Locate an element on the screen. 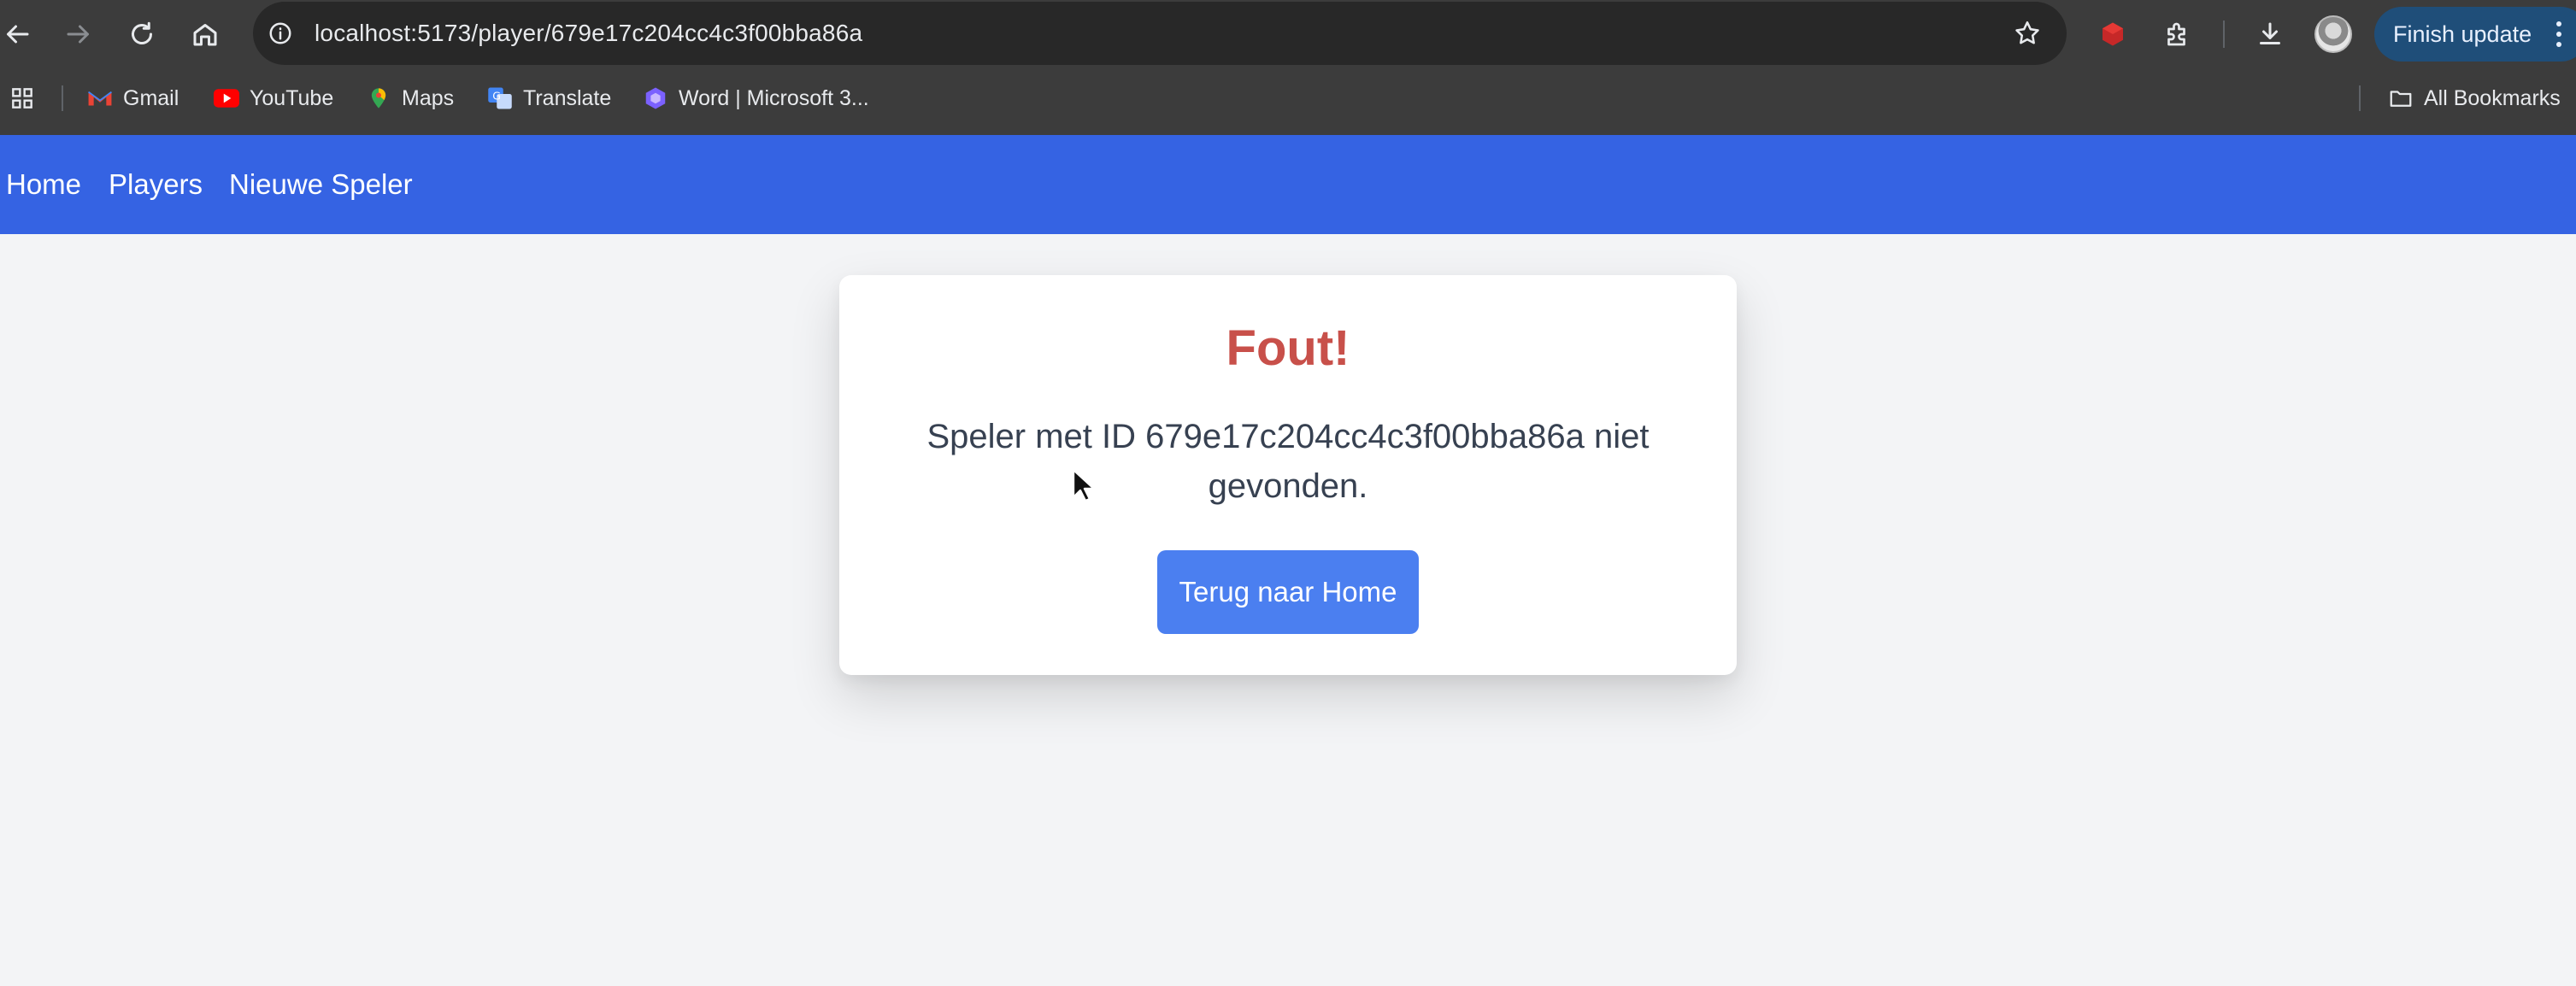  word-icon is located at coordinates (655, 98).